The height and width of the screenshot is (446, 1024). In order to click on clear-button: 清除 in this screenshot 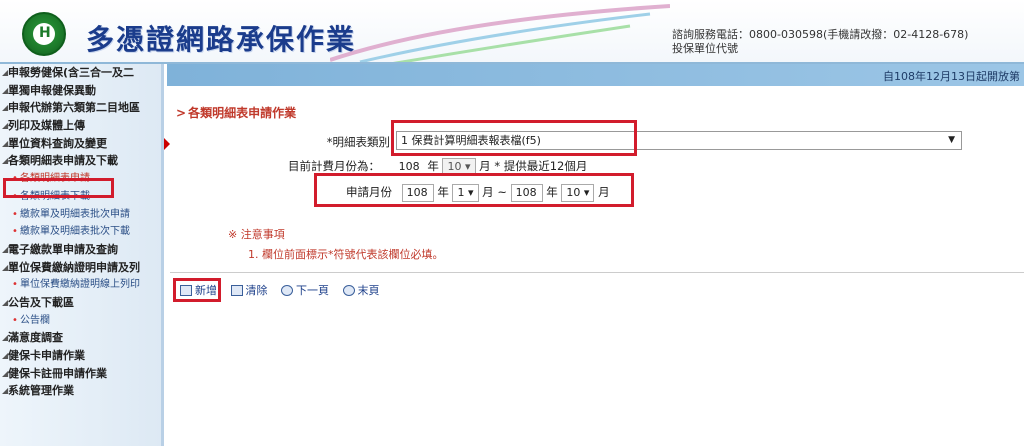, I will do `click(249, 290)`.